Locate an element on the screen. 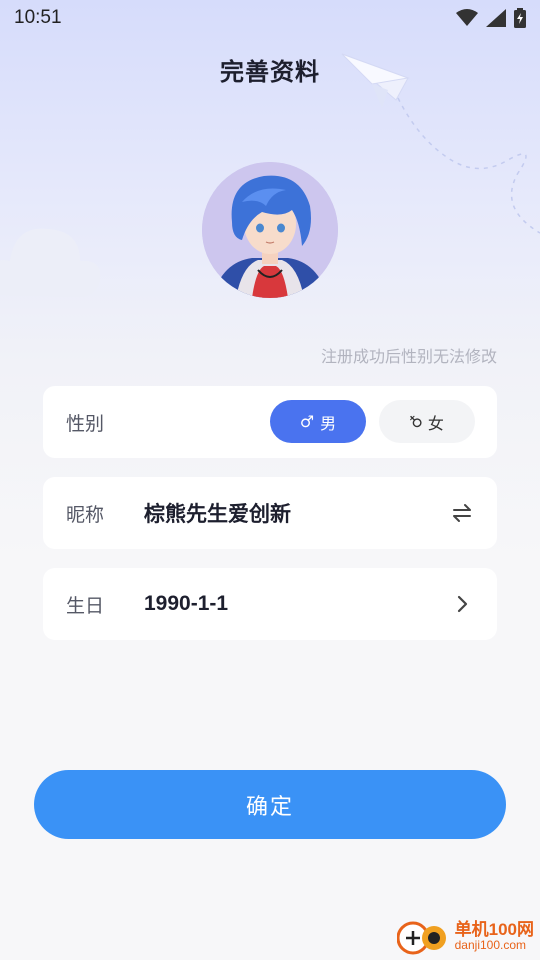 Image resolution: width=540 pixels, height=960 pixels. watermark-logo-icon is located at coordinates (421, 938).